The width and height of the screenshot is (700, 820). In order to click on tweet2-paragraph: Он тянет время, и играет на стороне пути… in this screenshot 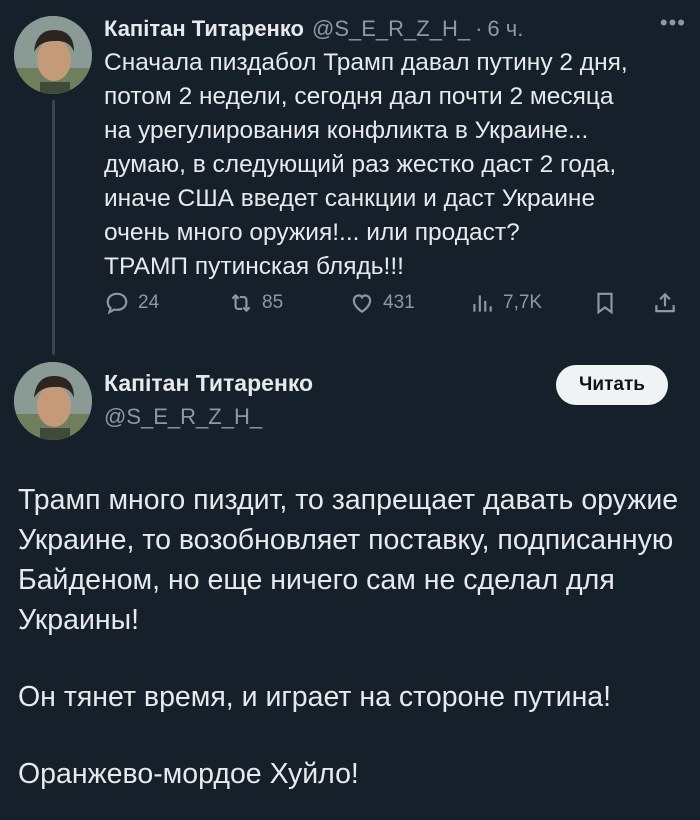, I will do `click(315, 697)`.